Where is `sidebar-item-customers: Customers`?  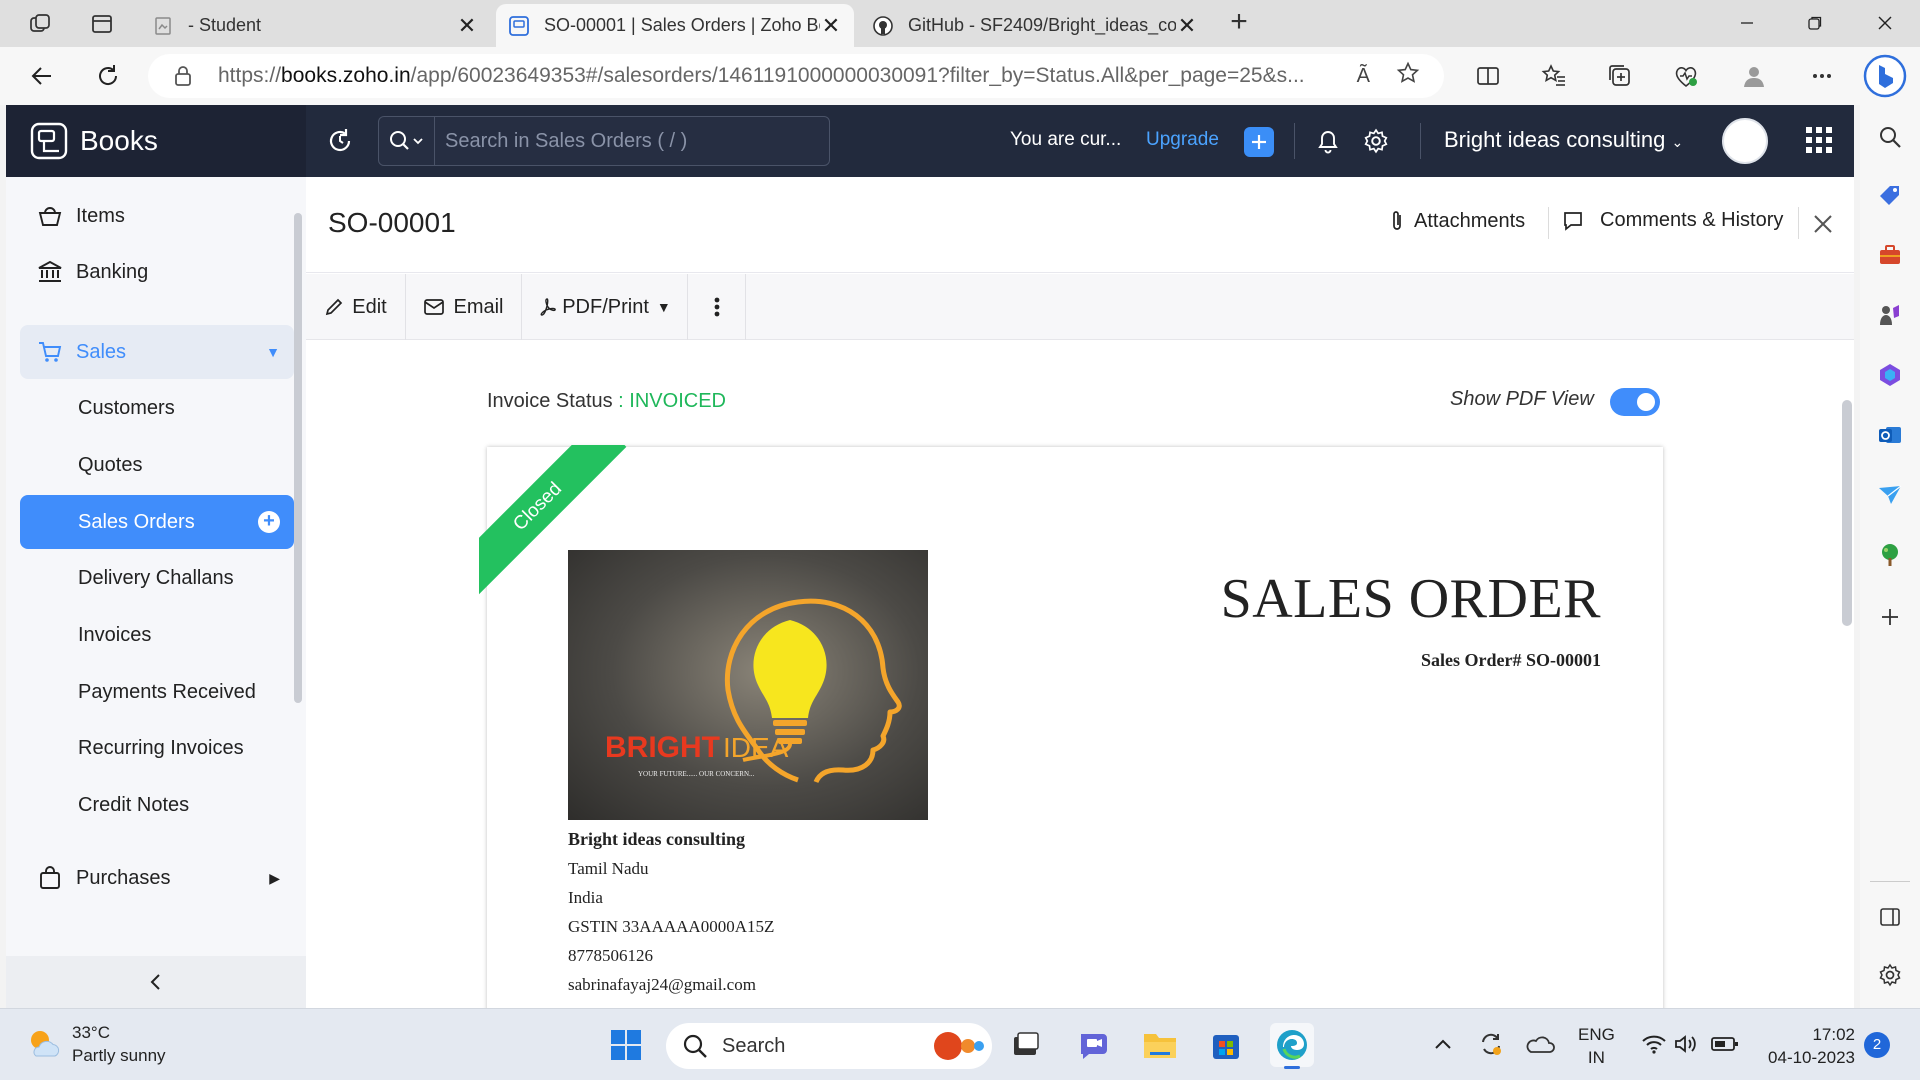
sidebar-item-customers: Customers is located at coordinates (157, 408).